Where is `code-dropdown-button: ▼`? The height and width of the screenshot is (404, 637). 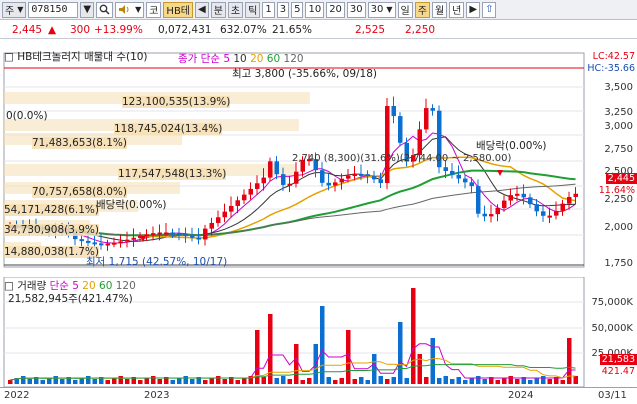 code-dropdown-button: ▼ is located at coordinates (87, 9).